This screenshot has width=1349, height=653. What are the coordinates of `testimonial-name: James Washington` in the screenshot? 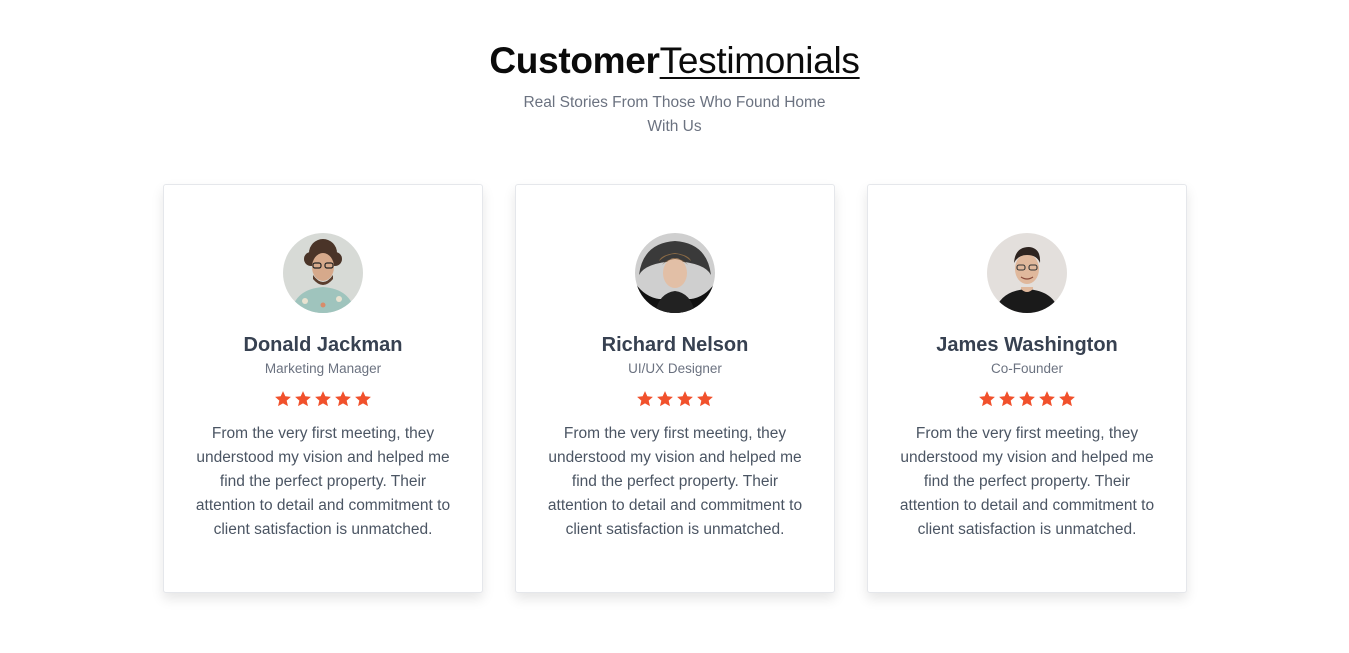 It's located at (1027, 345).